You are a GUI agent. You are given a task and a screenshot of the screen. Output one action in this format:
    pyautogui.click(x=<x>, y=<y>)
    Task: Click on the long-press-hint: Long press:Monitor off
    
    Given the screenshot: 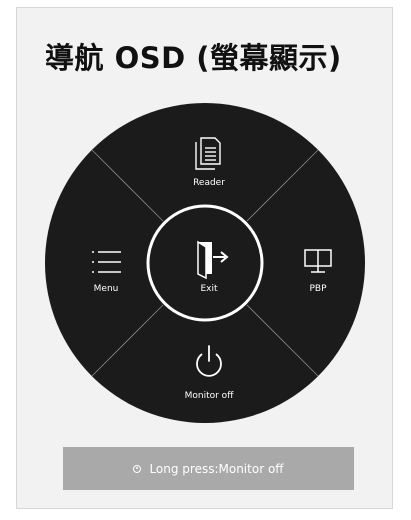 What is the action you would take?
    pyautogui.click(x=208, y=468)
    